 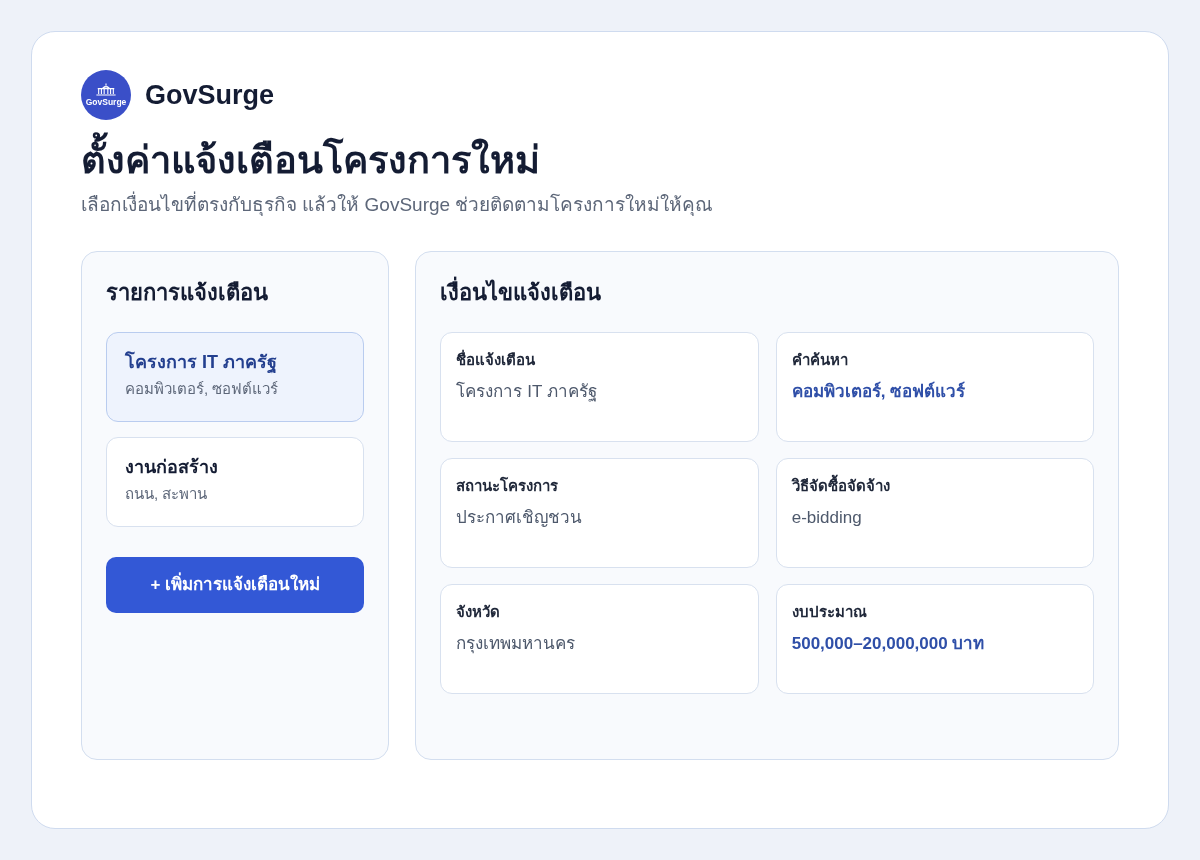 I want to click on condition-label: คำค้นหา, so click(x=820, y=360).